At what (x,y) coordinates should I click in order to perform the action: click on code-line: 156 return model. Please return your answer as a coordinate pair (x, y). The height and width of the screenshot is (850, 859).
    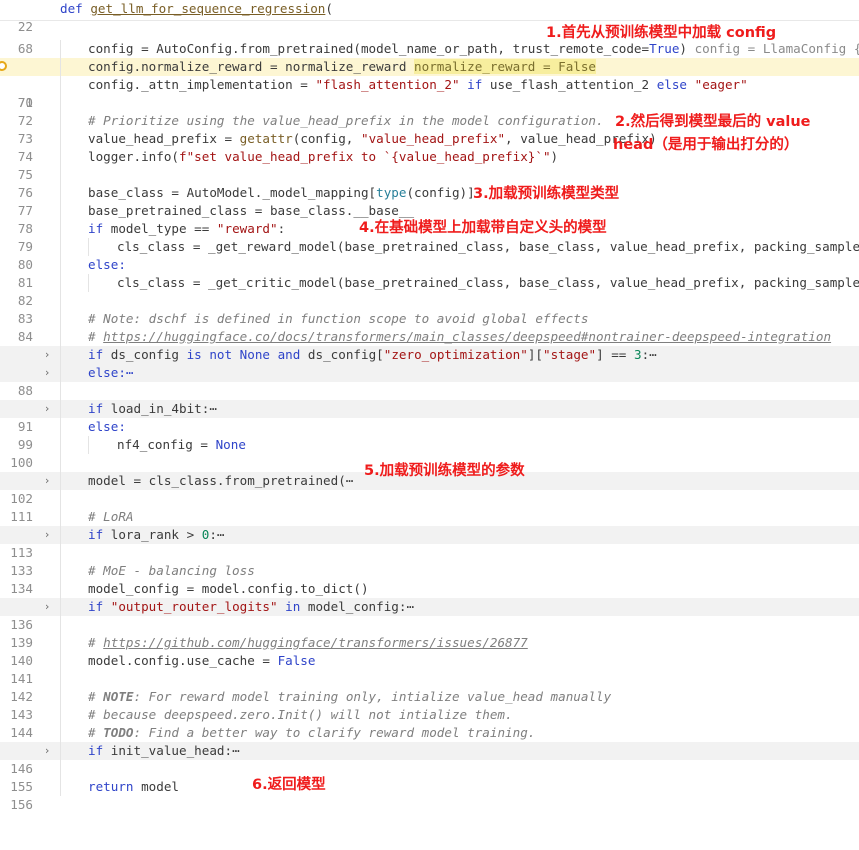
    Looking at the image, I should click on (429, 795).